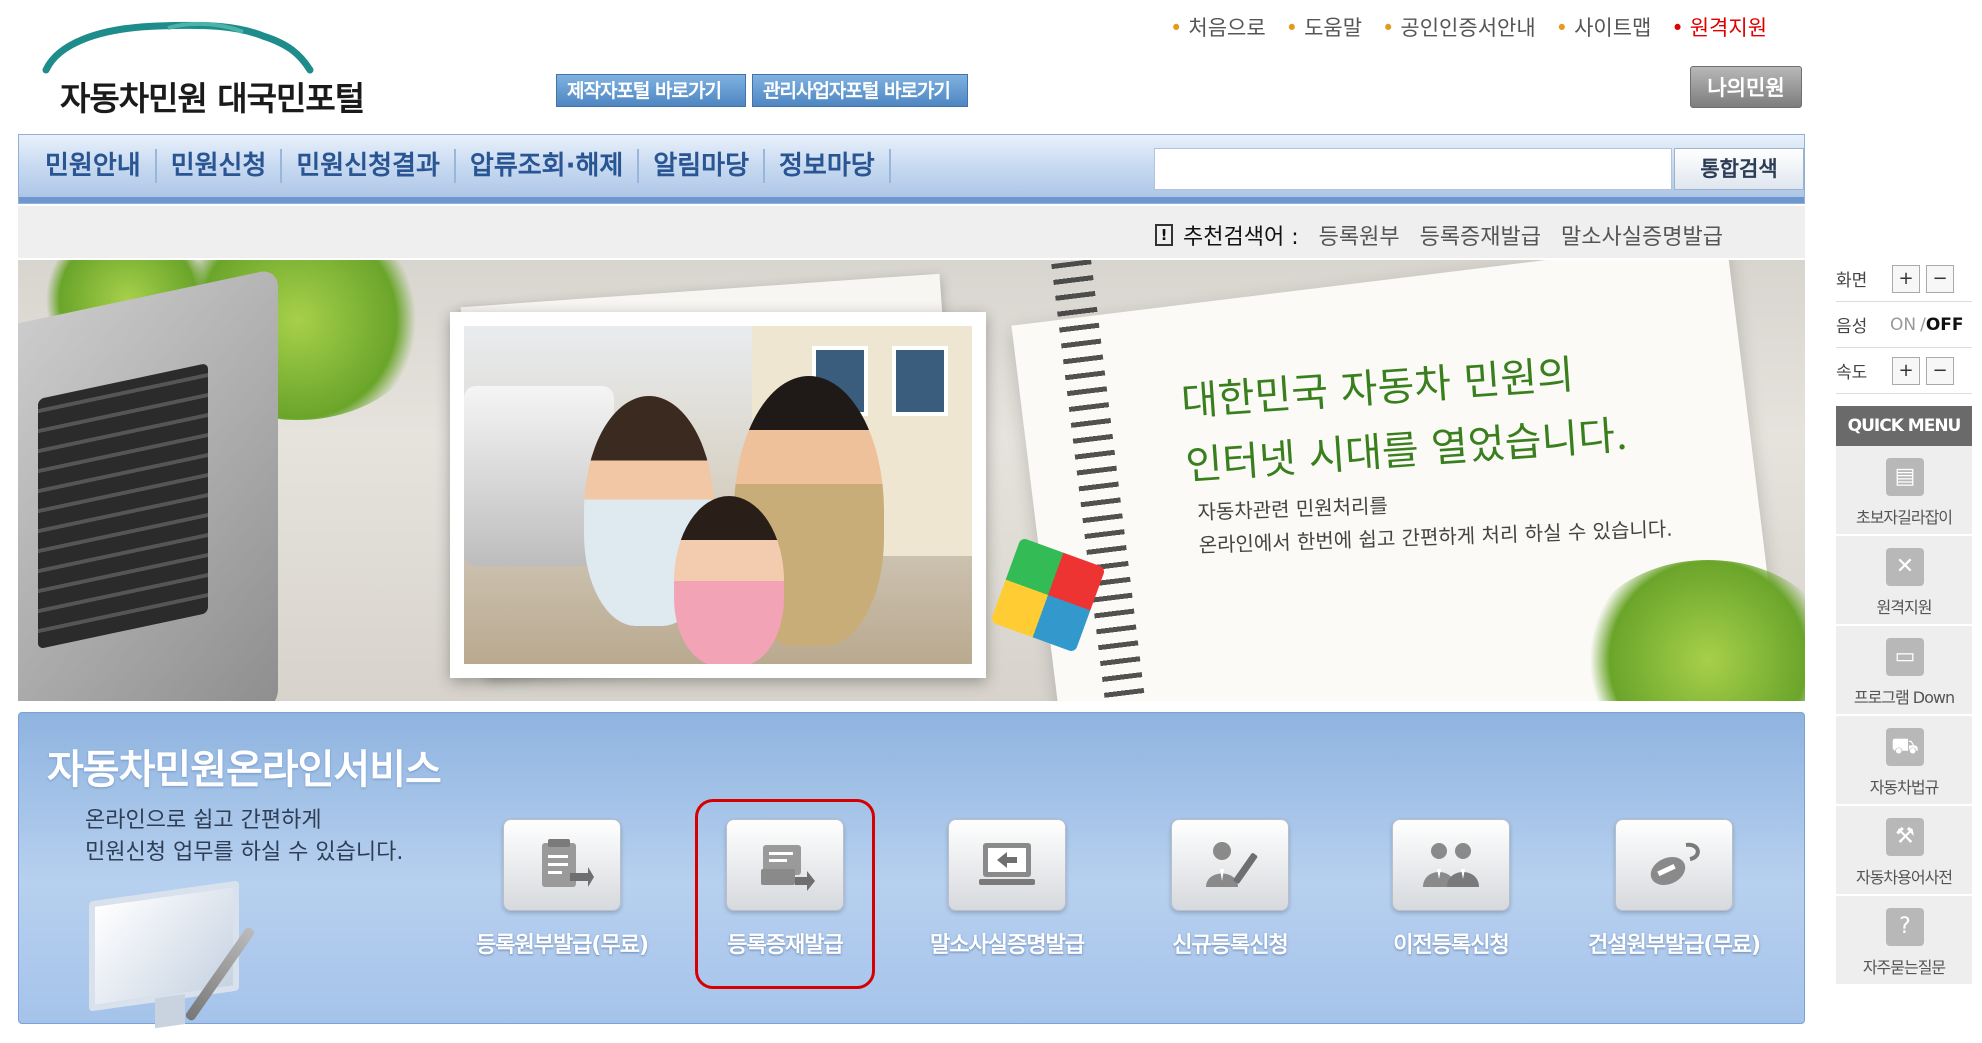  What do you see at coordinates (828, 166) in the screenshot?
I see `menu-item-info: 정보마당` at bounding box center [828, 166].